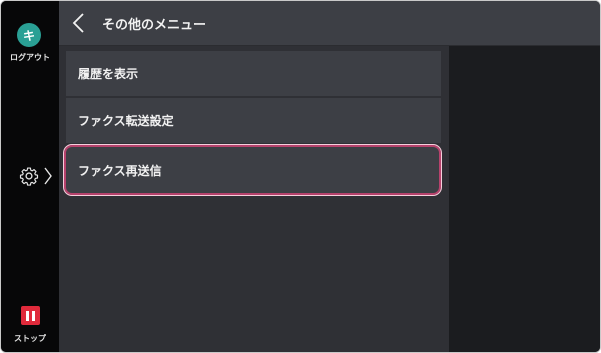  What do you see at coordinates (79, 23) in the screenshot?
I see `back-chevron-icon` at bounding box center [79, 23].